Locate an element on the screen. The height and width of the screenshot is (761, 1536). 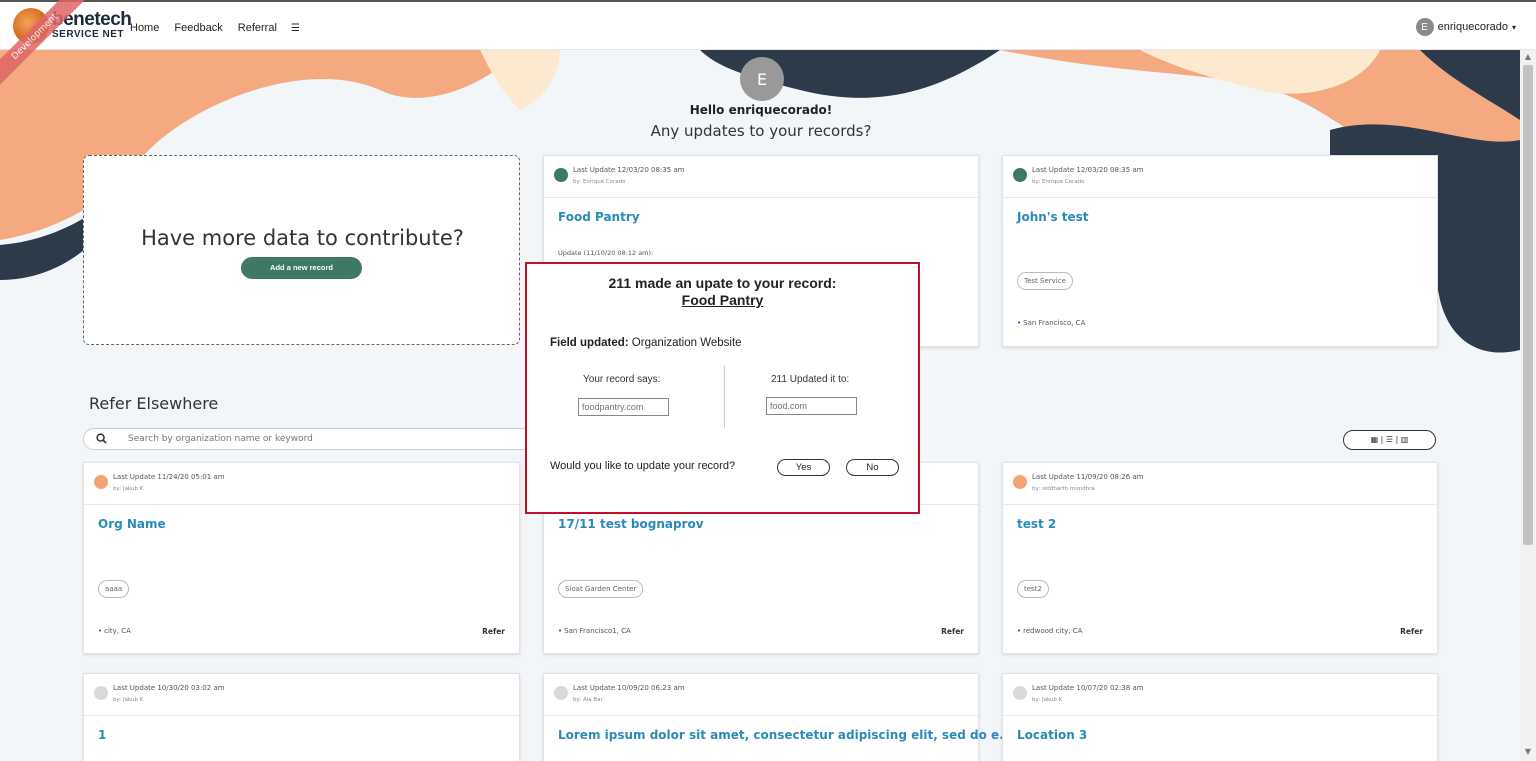
user-menu: E enriquecorado ▾ is located at coordinates (1465, 27).